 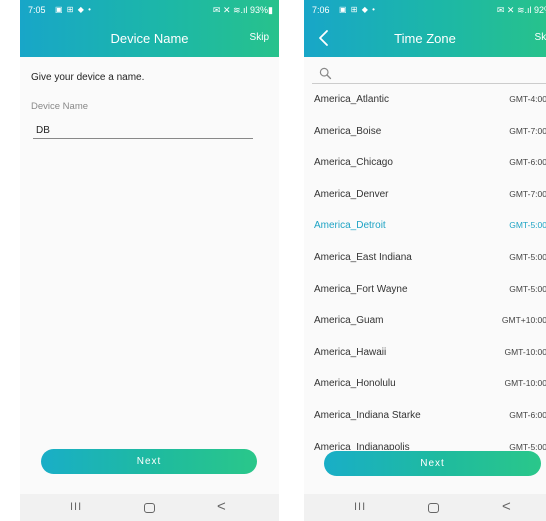 I want to click on timezone-name: America_Hawaii, so click(x=350, y=352).